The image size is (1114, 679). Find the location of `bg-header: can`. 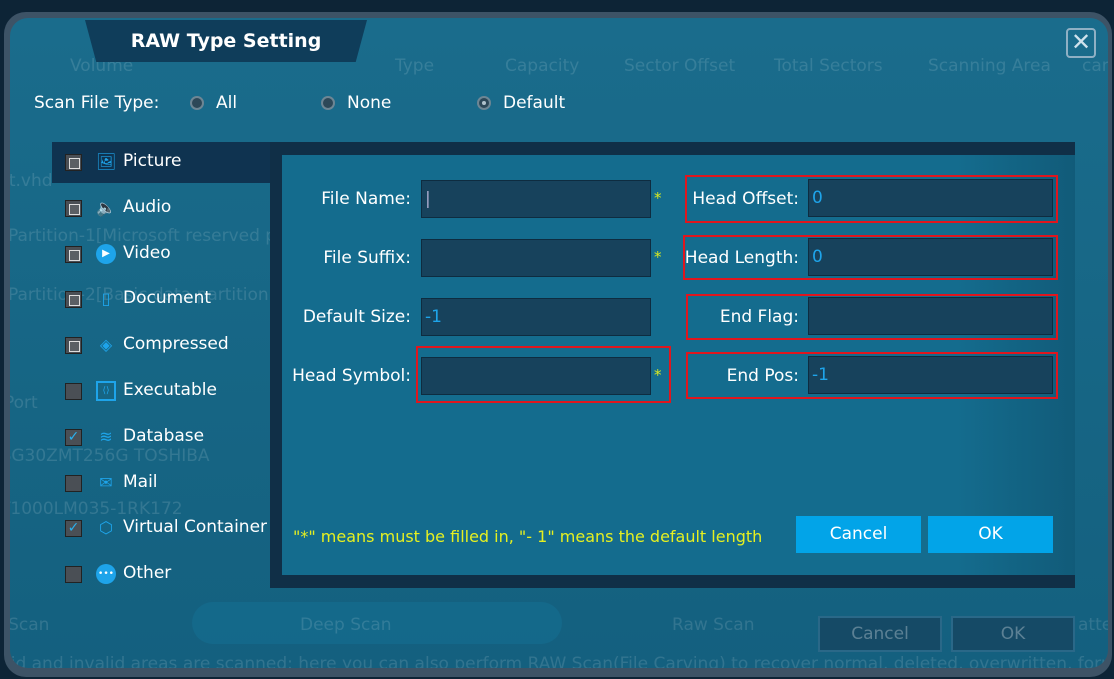

bg-header: can is located at coordinates (1095, 66).